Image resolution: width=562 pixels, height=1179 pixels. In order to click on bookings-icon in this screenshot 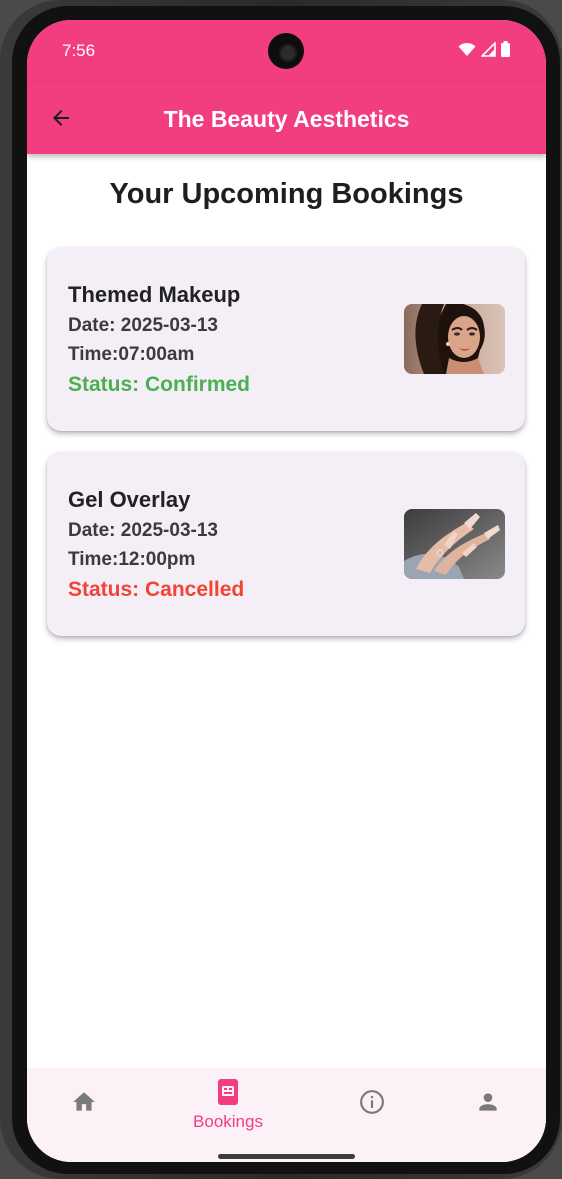, I will do `click(228, 1092)`.